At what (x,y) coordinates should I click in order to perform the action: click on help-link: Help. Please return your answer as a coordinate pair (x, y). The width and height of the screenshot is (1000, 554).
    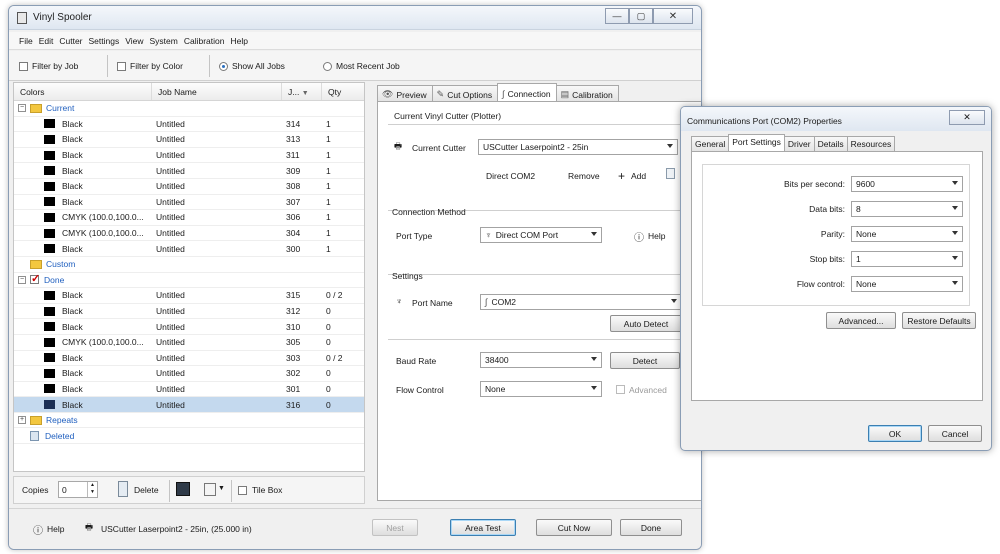
    Looking at the image, I should click on (55, 529).